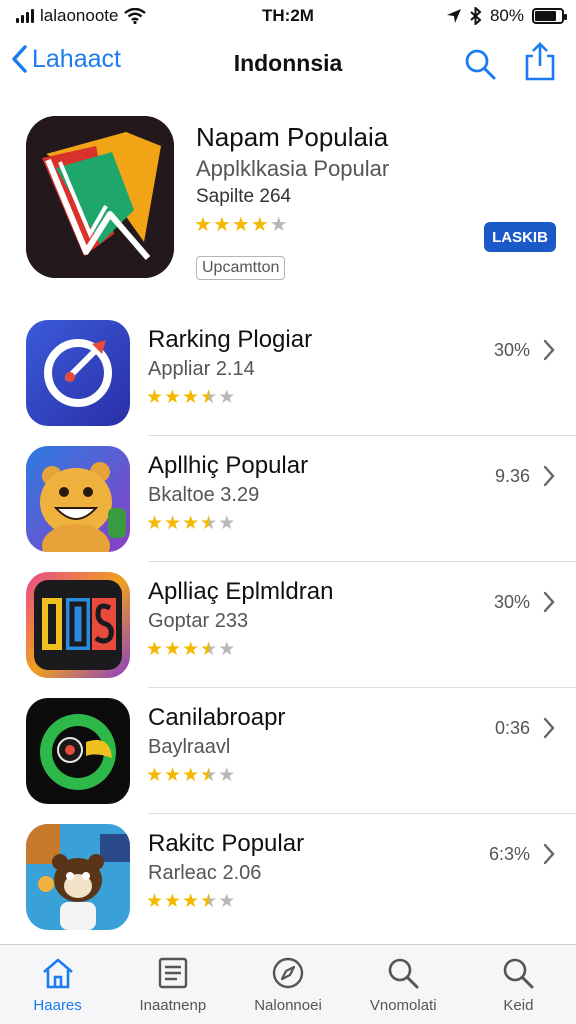 This screenshot has width=576, height=1024. I want to click on tab-label: Haares, so click(57, 1005).